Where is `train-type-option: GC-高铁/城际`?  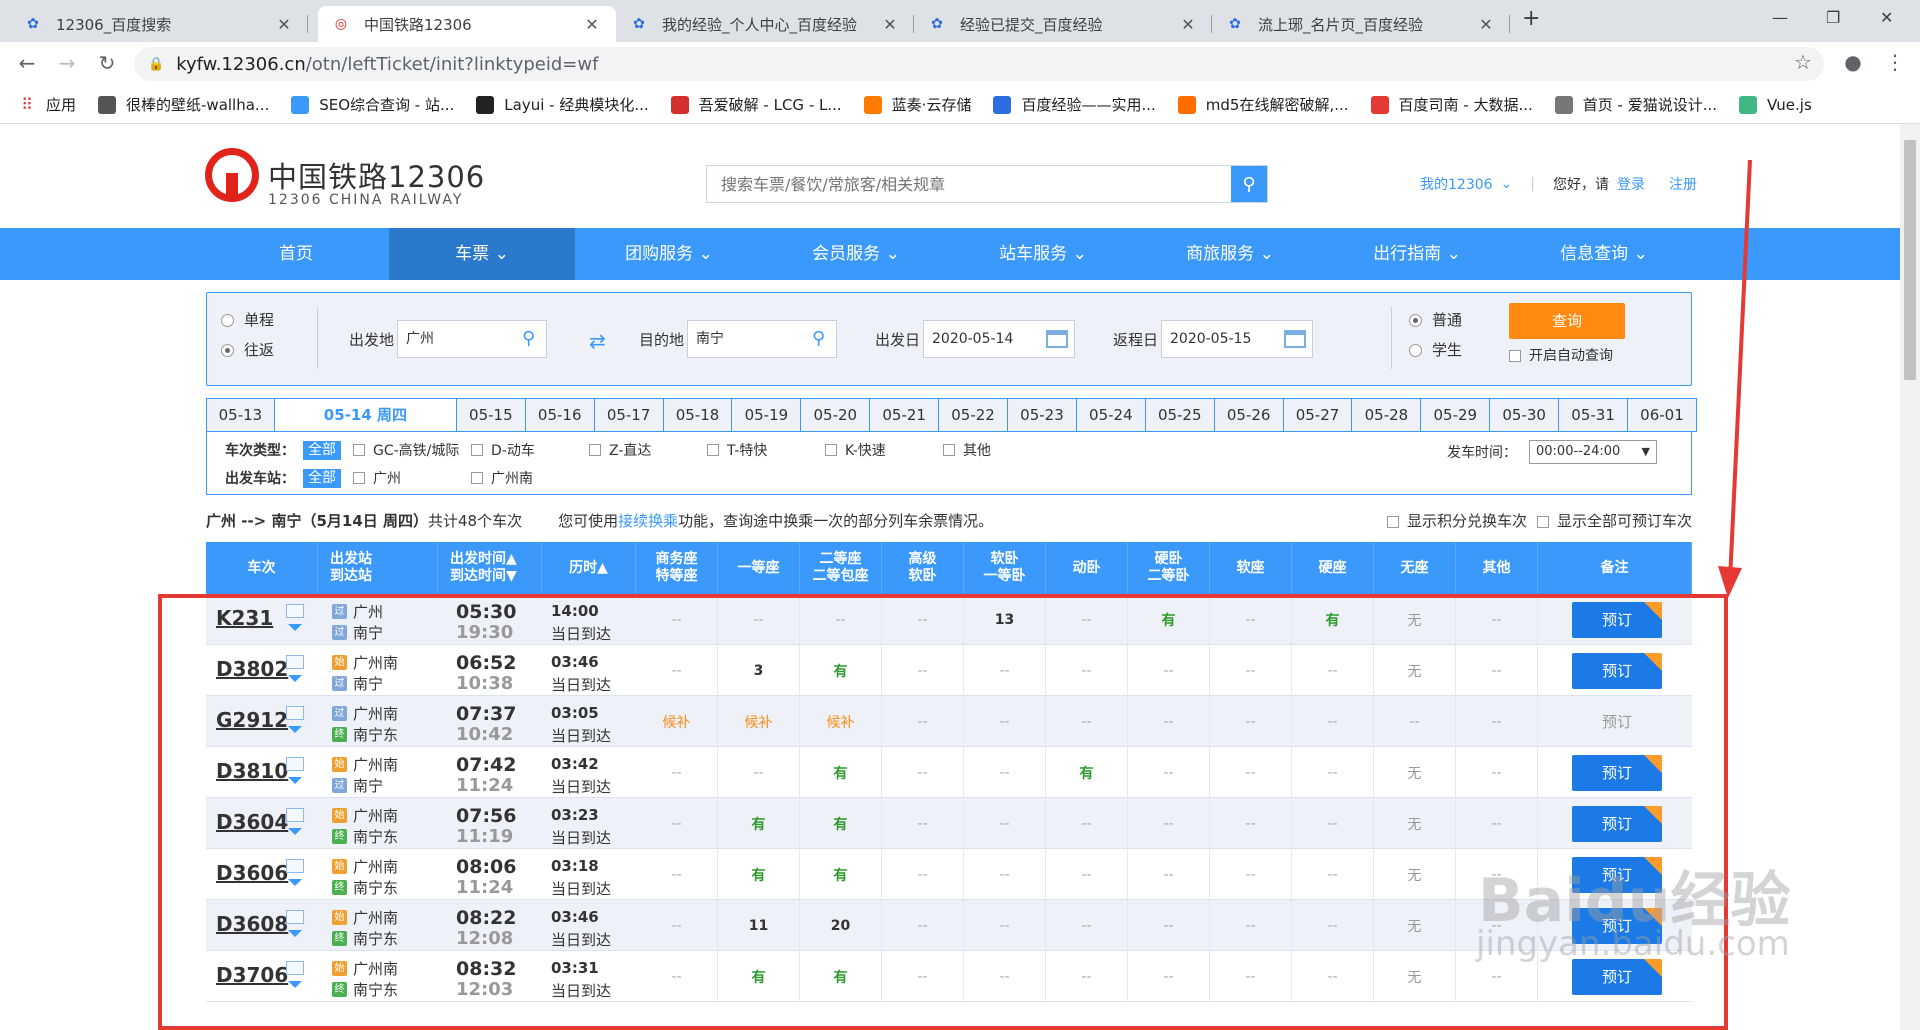
train-type-option: GC-高铁/城际 is located at coordinates (412, 450).